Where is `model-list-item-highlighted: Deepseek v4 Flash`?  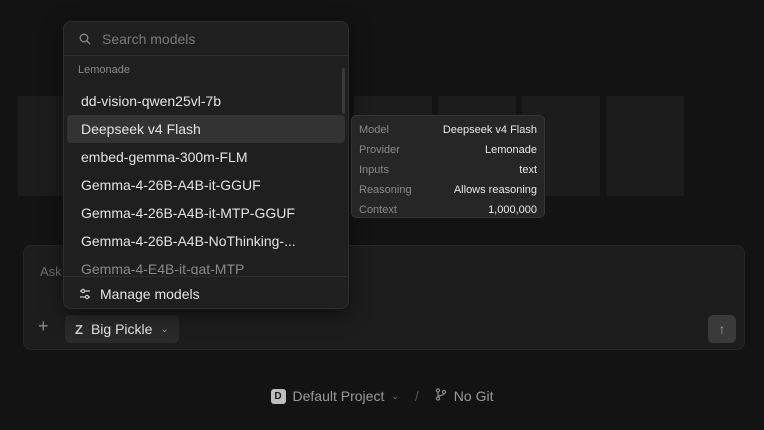
model-list-item-highlighted: Deepseek v4 Flash is located at coordinates (206, 129).